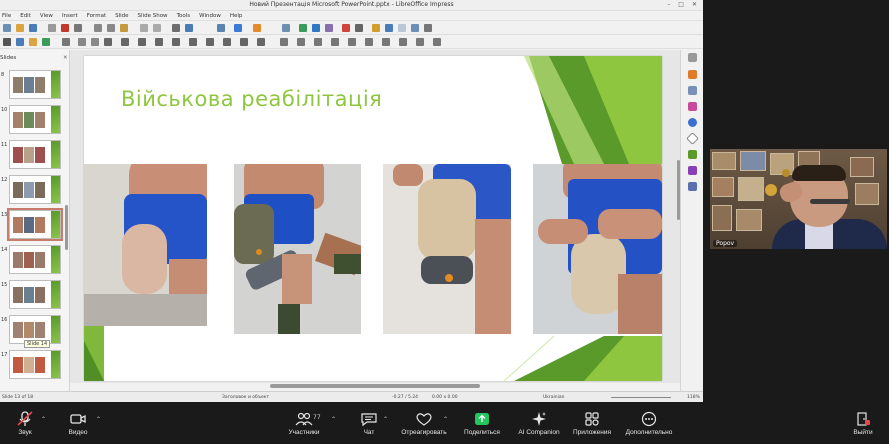  I want to click on slide-title: Військова реабілітація, so click(251, 99).